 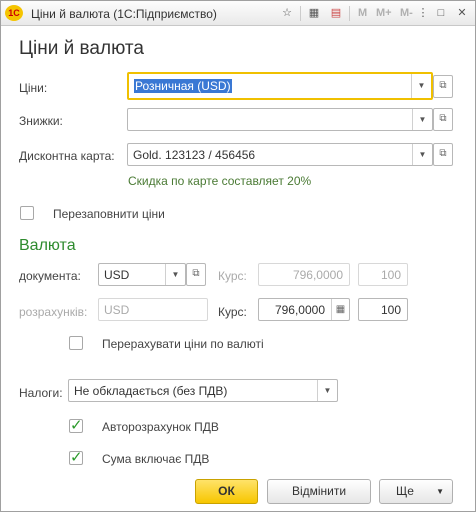 I want to click on doc-currency-value: USD, so click(x=117, y=275).